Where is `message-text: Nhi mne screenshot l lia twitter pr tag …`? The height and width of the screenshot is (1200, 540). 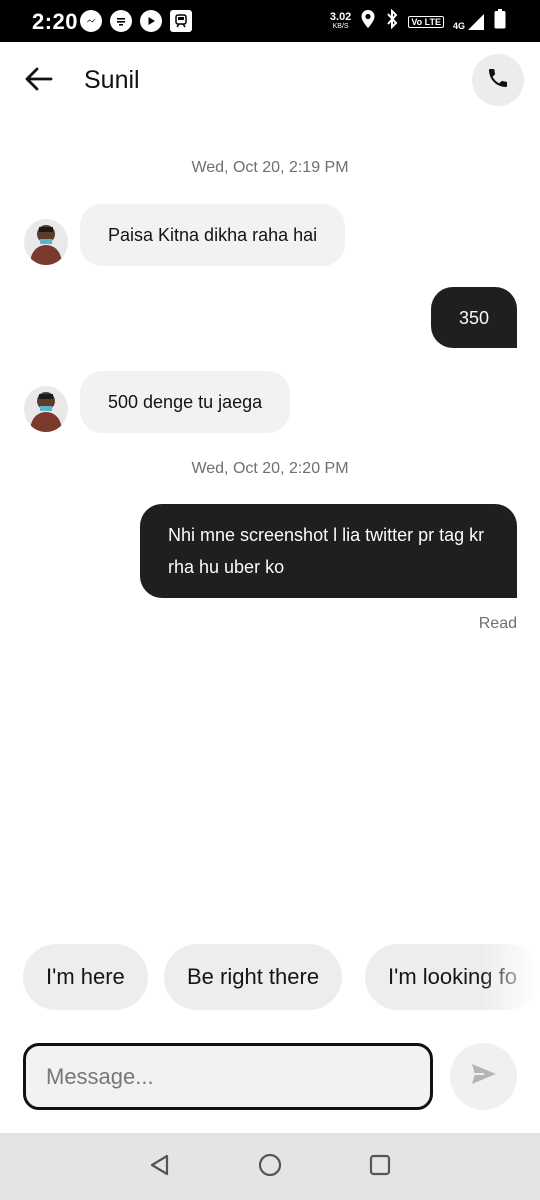 message-text: Nhi mne screenshot l lia twitter pr tag … is located at coordinates (326, 551).